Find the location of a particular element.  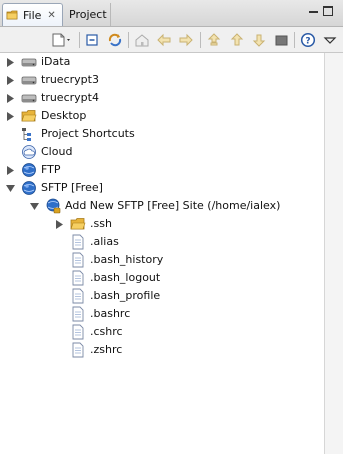

tree-item-ftp: FTP is located at coordinates (33, 170).